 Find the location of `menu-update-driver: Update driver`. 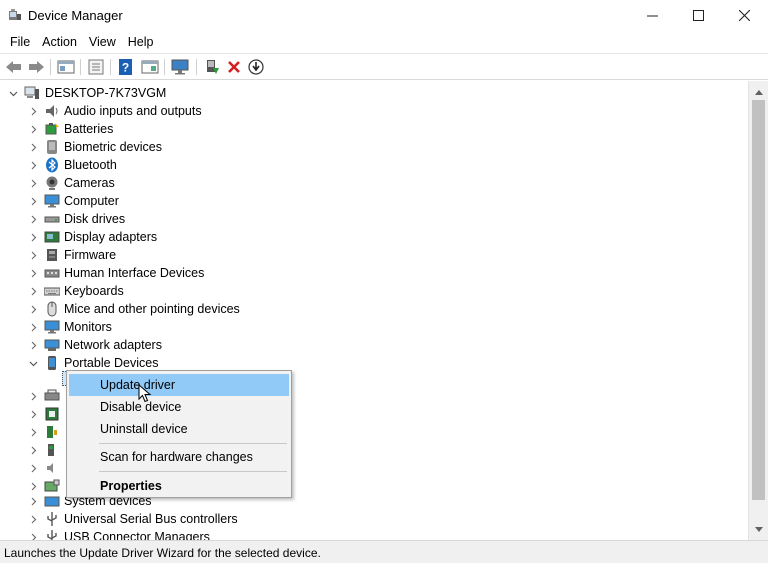

menu-update-driver: Update driver is located at coordinates (179, 385).